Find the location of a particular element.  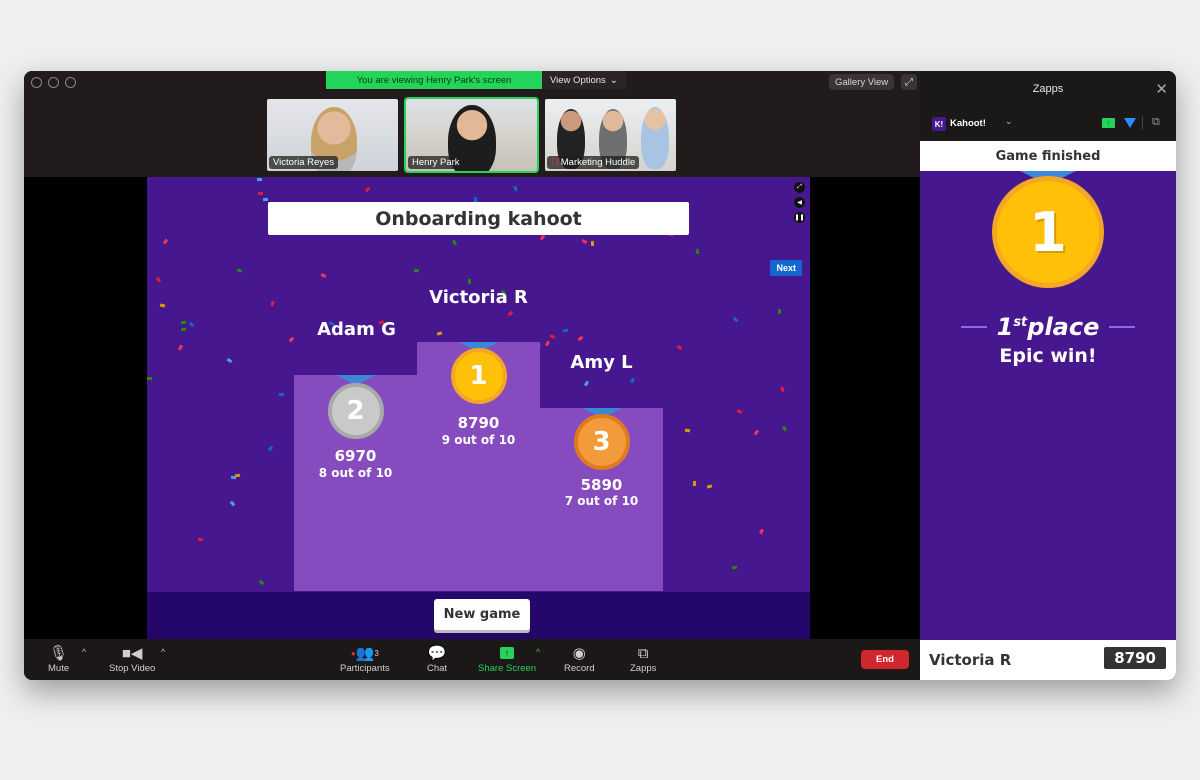

gallery-view-button: Gallery View is located at coordinates (862, 82).